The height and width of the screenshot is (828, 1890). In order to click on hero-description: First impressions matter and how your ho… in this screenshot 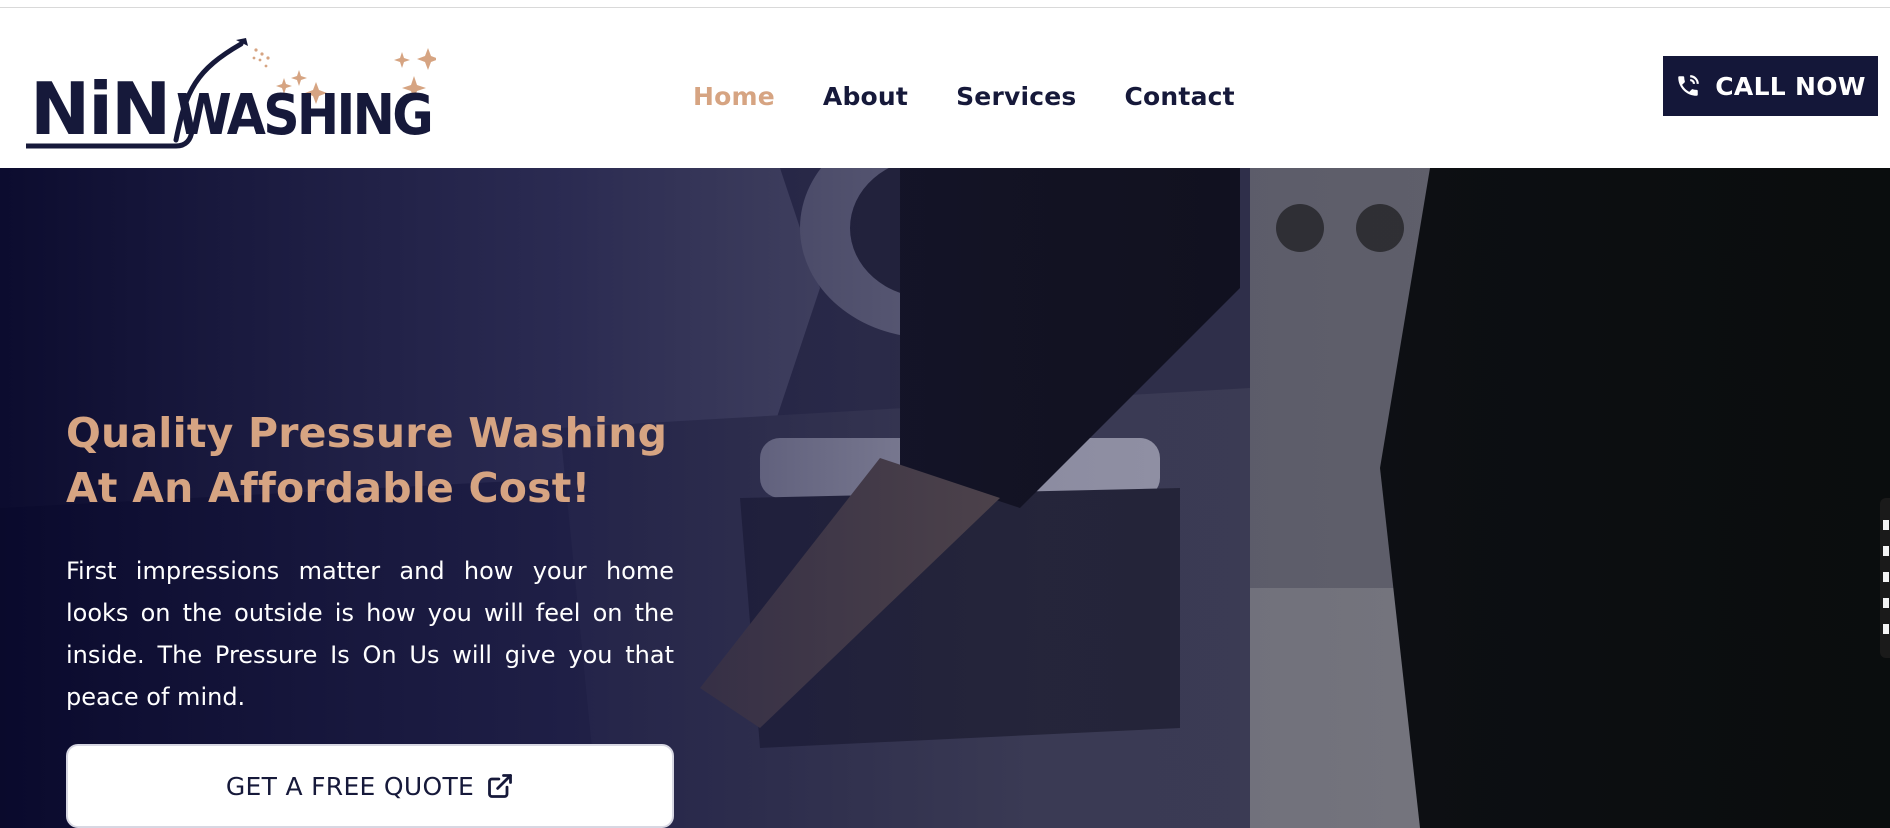, I will do `click(370, 634)`.